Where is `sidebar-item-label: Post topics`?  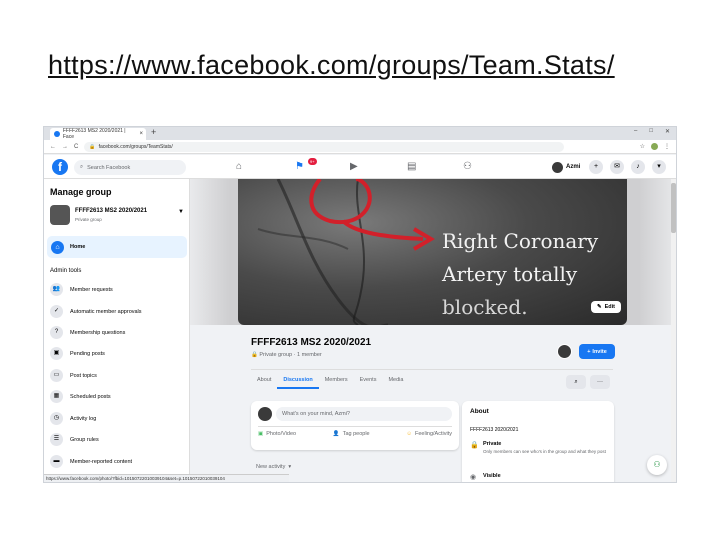 sidebar-item-label: Post topics is located at coordinates (83, 375).